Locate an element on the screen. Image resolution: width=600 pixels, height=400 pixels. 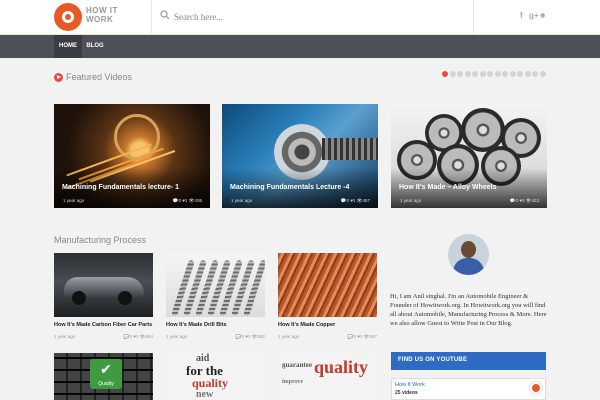
channel-name: How It Work is located at coordinates (410, 385).